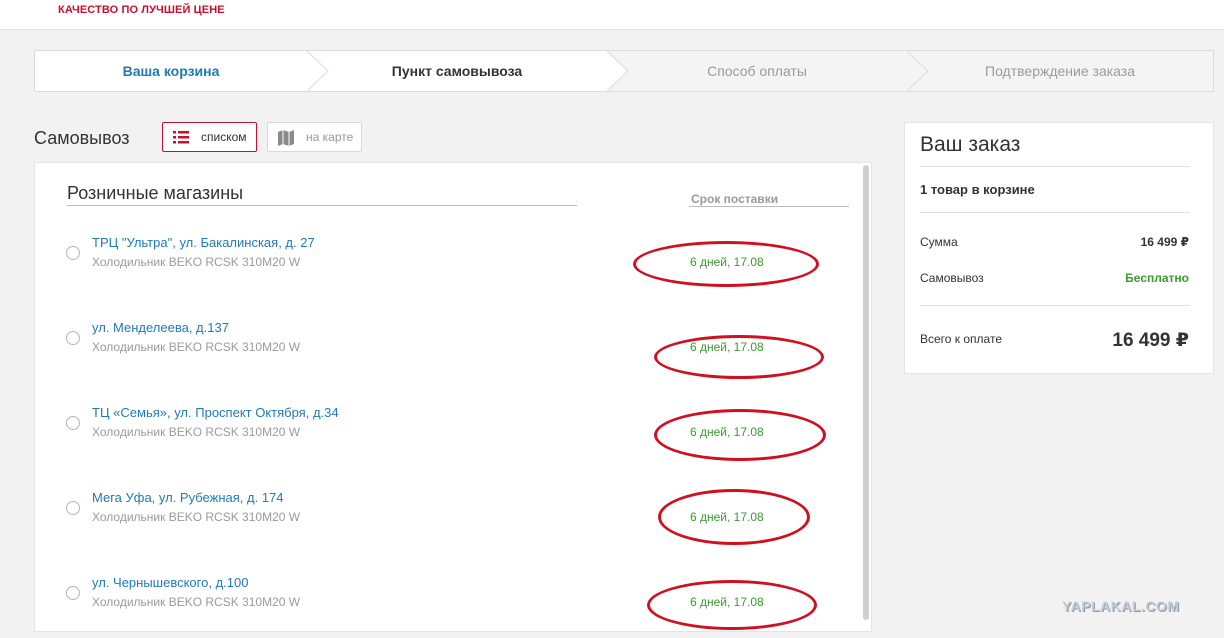 This screenshot has width=1224, height=638. Describe the element at coordinates (171, 71) in the screenshot. I see `step-cart: Ваша корзина` at that location.